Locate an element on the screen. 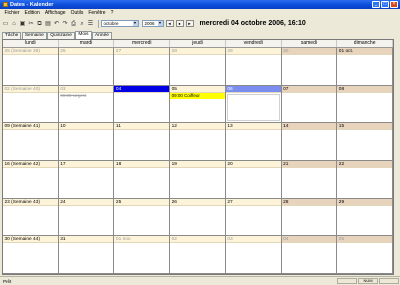 The width and height of the screenshot is (400, 285). previous-month-button: ◄ is located at coordinates (169, 23).